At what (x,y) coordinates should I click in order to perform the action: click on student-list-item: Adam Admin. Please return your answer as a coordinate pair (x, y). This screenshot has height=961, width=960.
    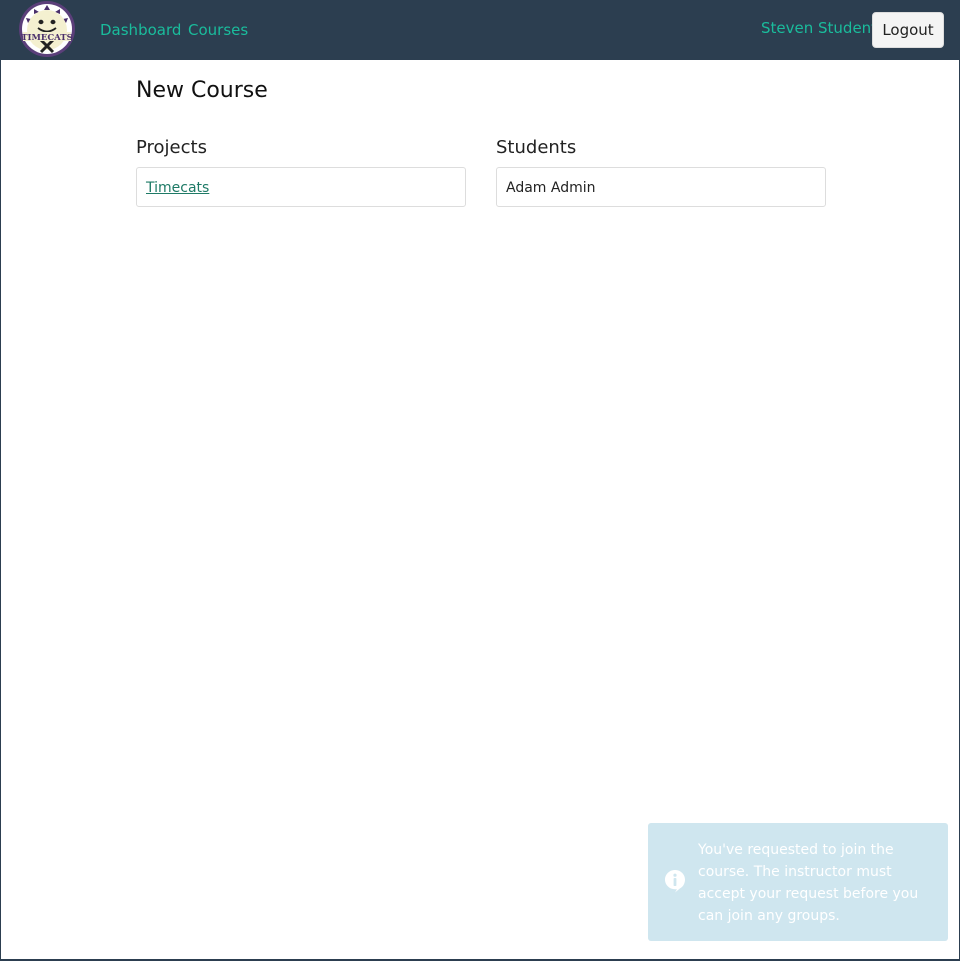
    Looking at the image, I should click on (551, 188).